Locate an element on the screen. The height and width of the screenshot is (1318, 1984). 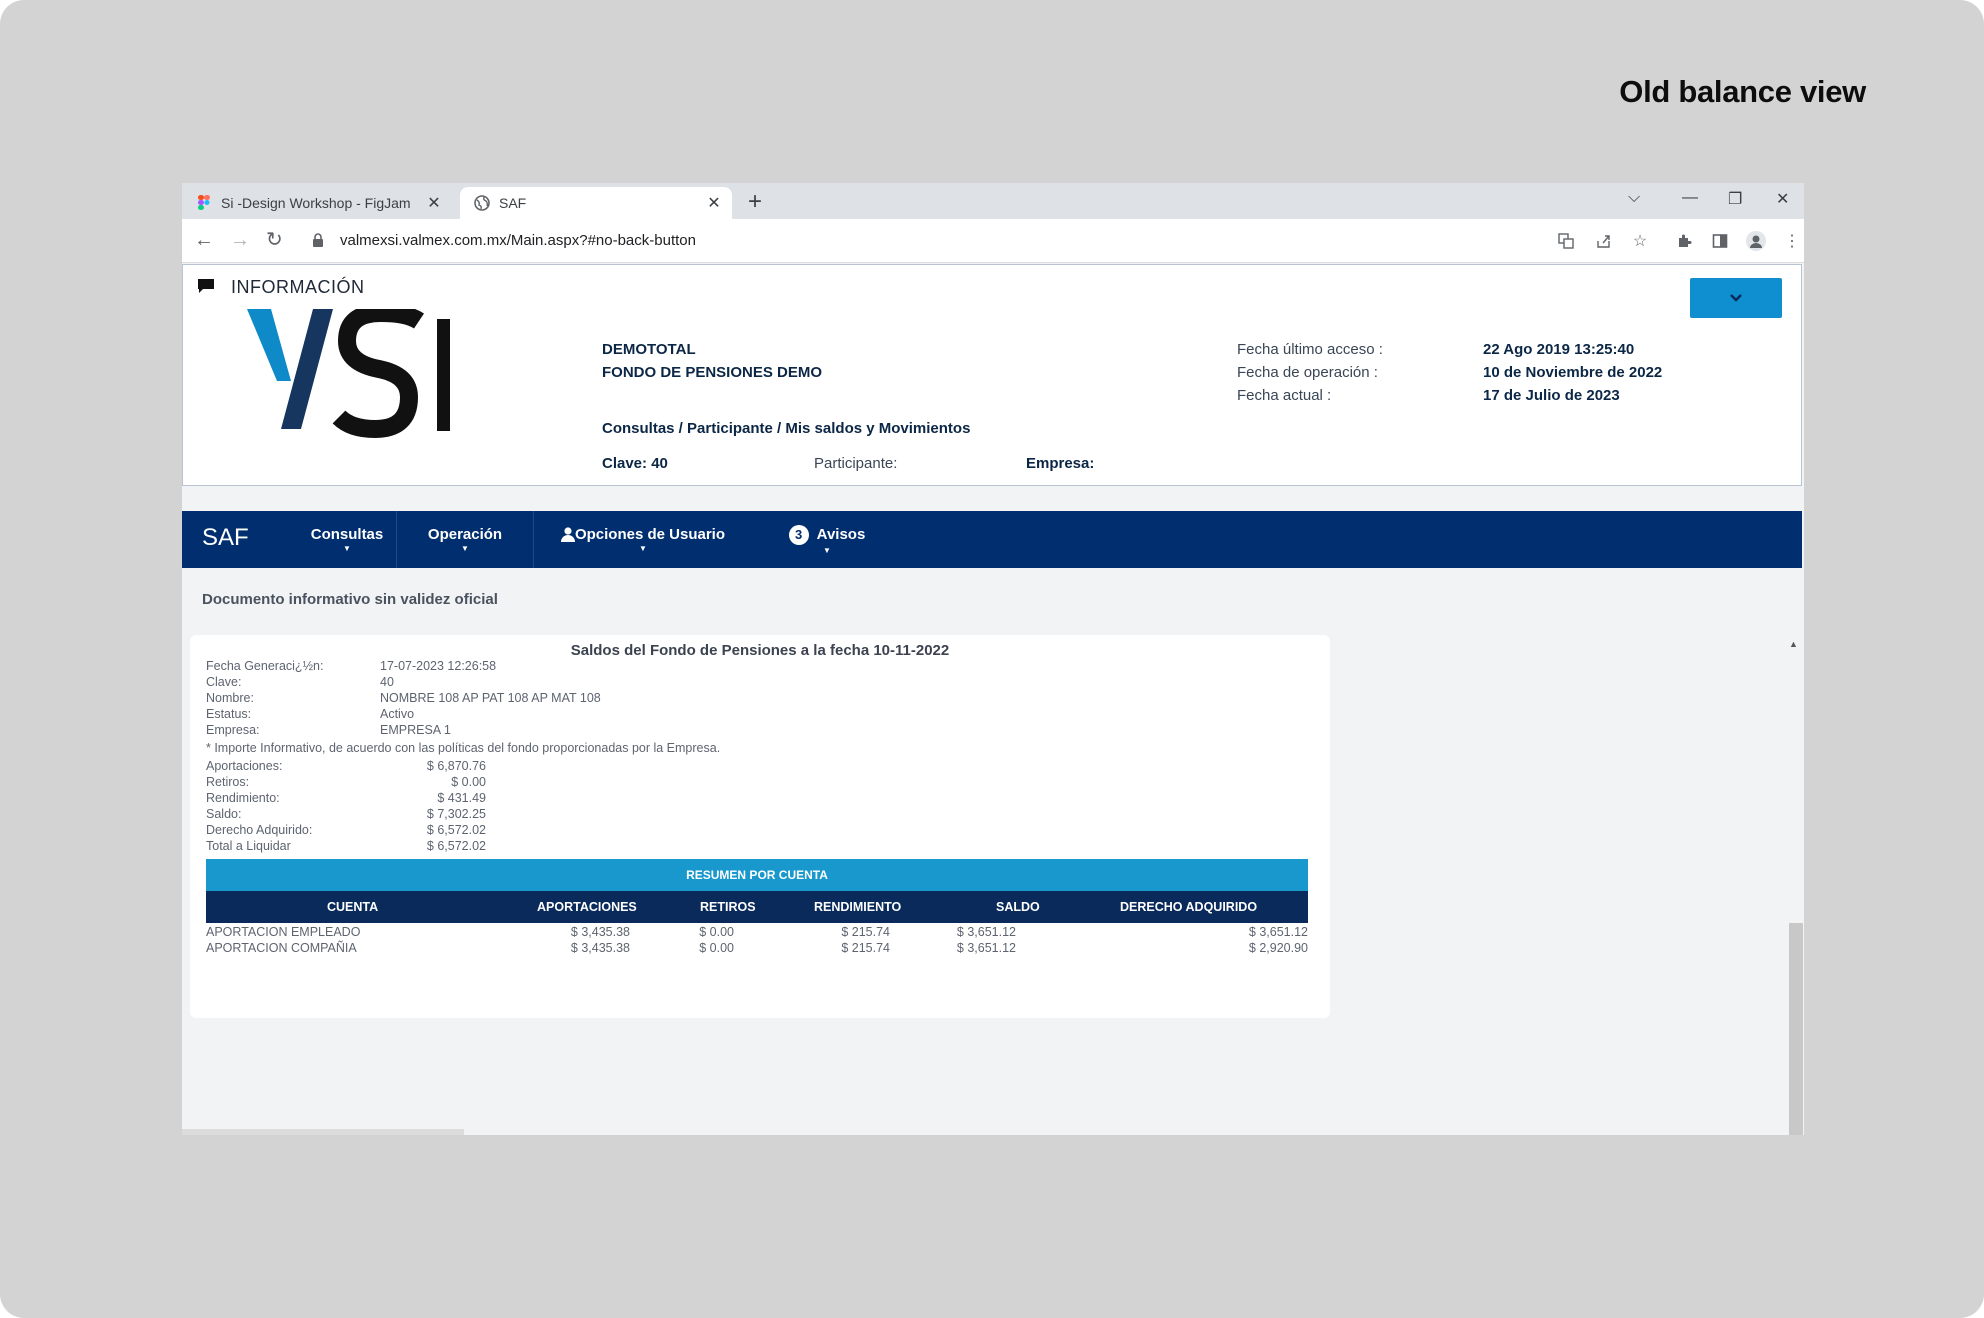
amount-label: Aportaciones: is located at coordinates (244, 766).